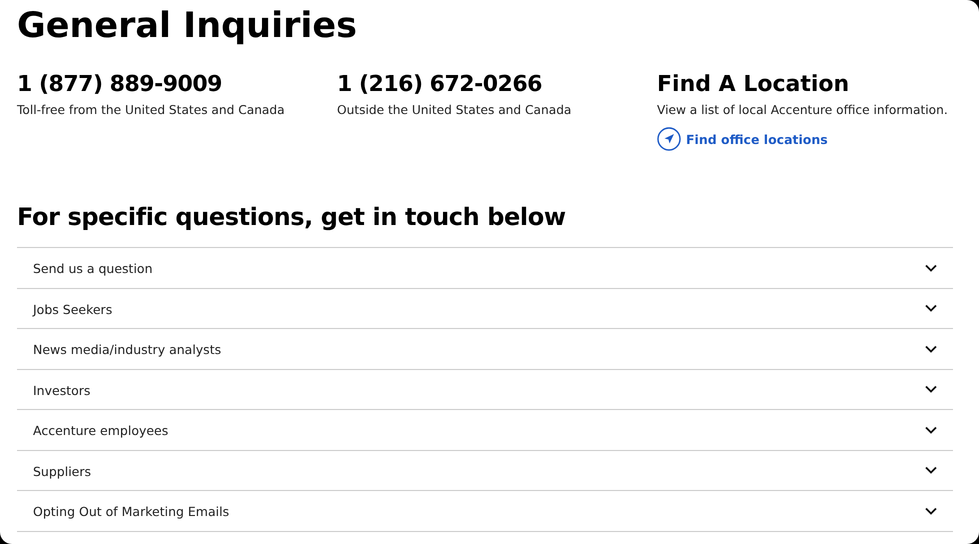 The width and height of the screenshot is (979, 544). Describe the element at coordinates (485, 470) in the screenshot. I see `accordion-item: Suppliers` at that location.